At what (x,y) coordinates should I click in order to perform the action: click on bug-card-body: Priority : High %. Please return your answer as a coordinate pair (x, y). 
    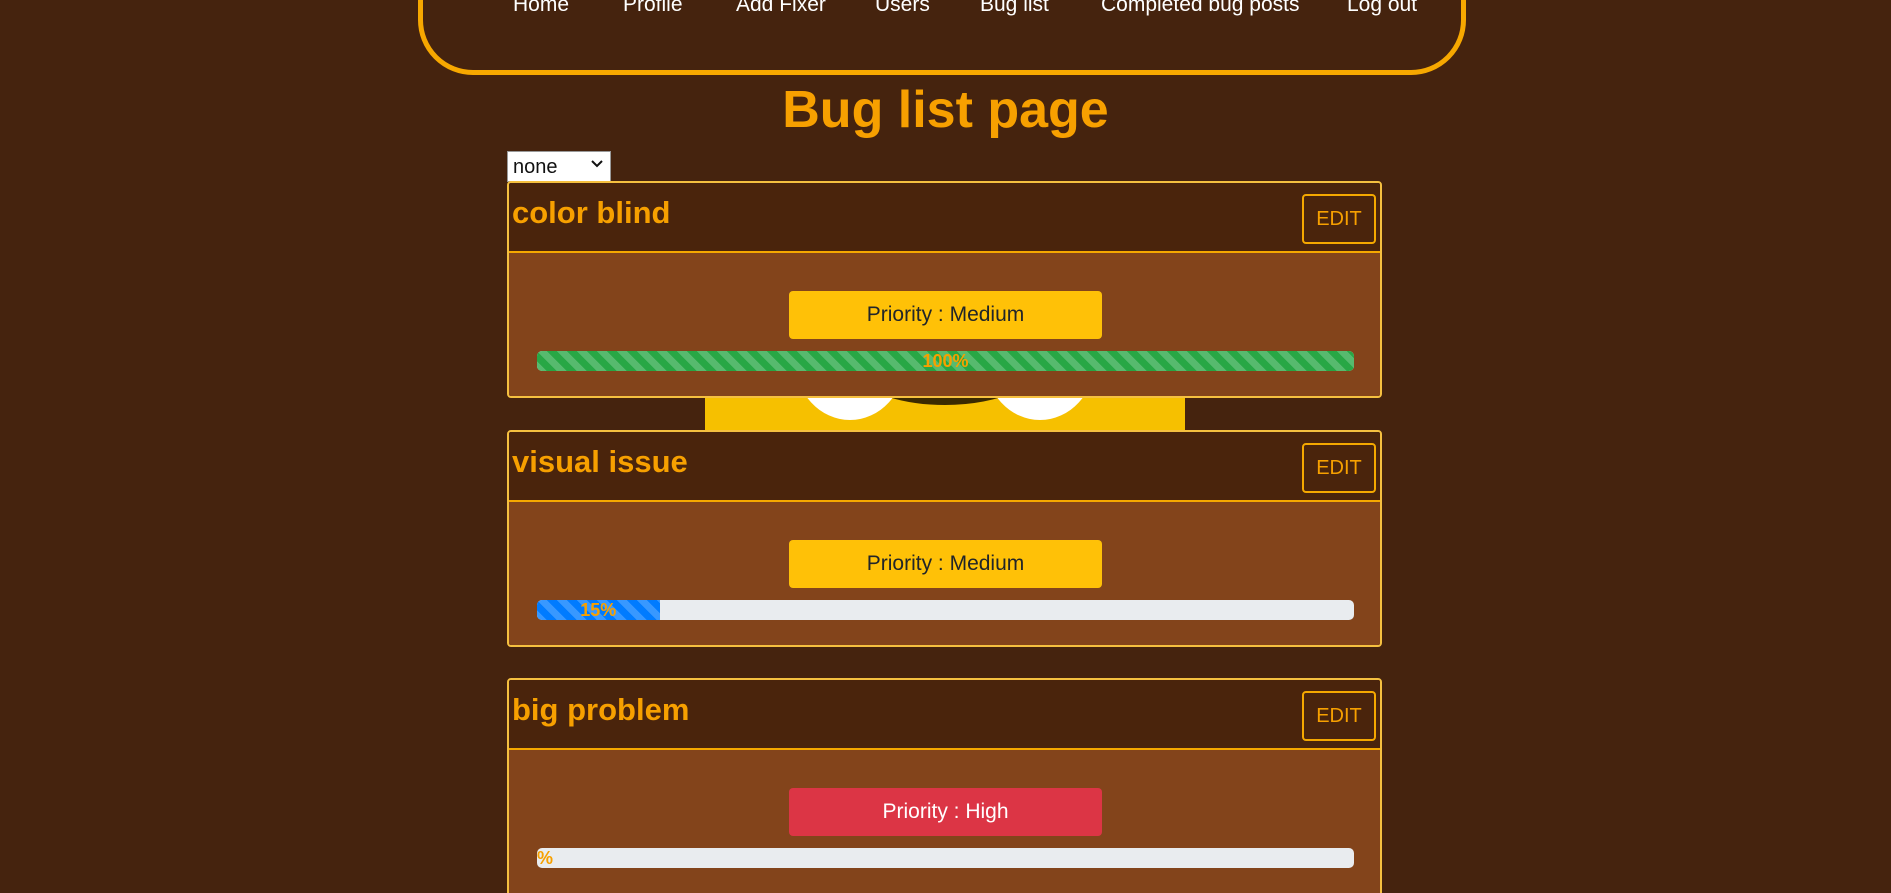
    Looking at the image, I should click on (944, 821).